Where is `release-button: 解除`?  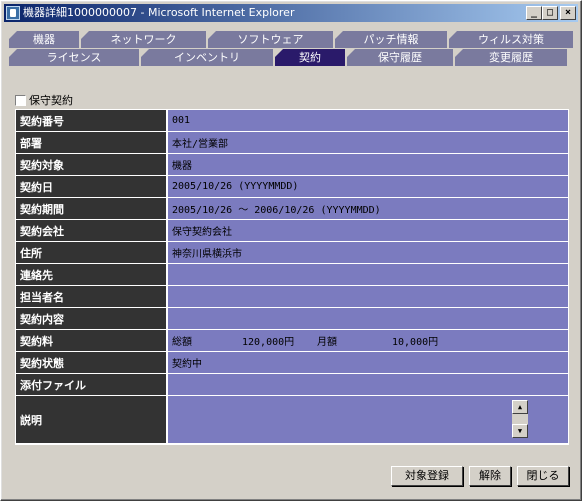 release-button: 解除 is located at coordinates (490, 476).